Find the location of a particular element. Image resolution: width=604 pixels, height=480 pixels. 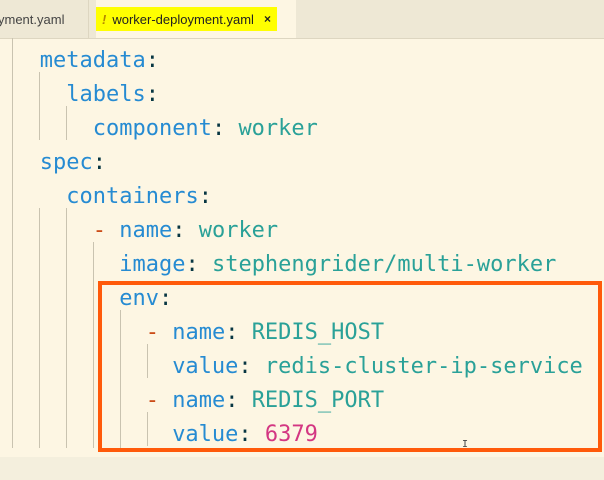

code-line: image: stephengrider/multi-worker is located at coordinates (278, 265).